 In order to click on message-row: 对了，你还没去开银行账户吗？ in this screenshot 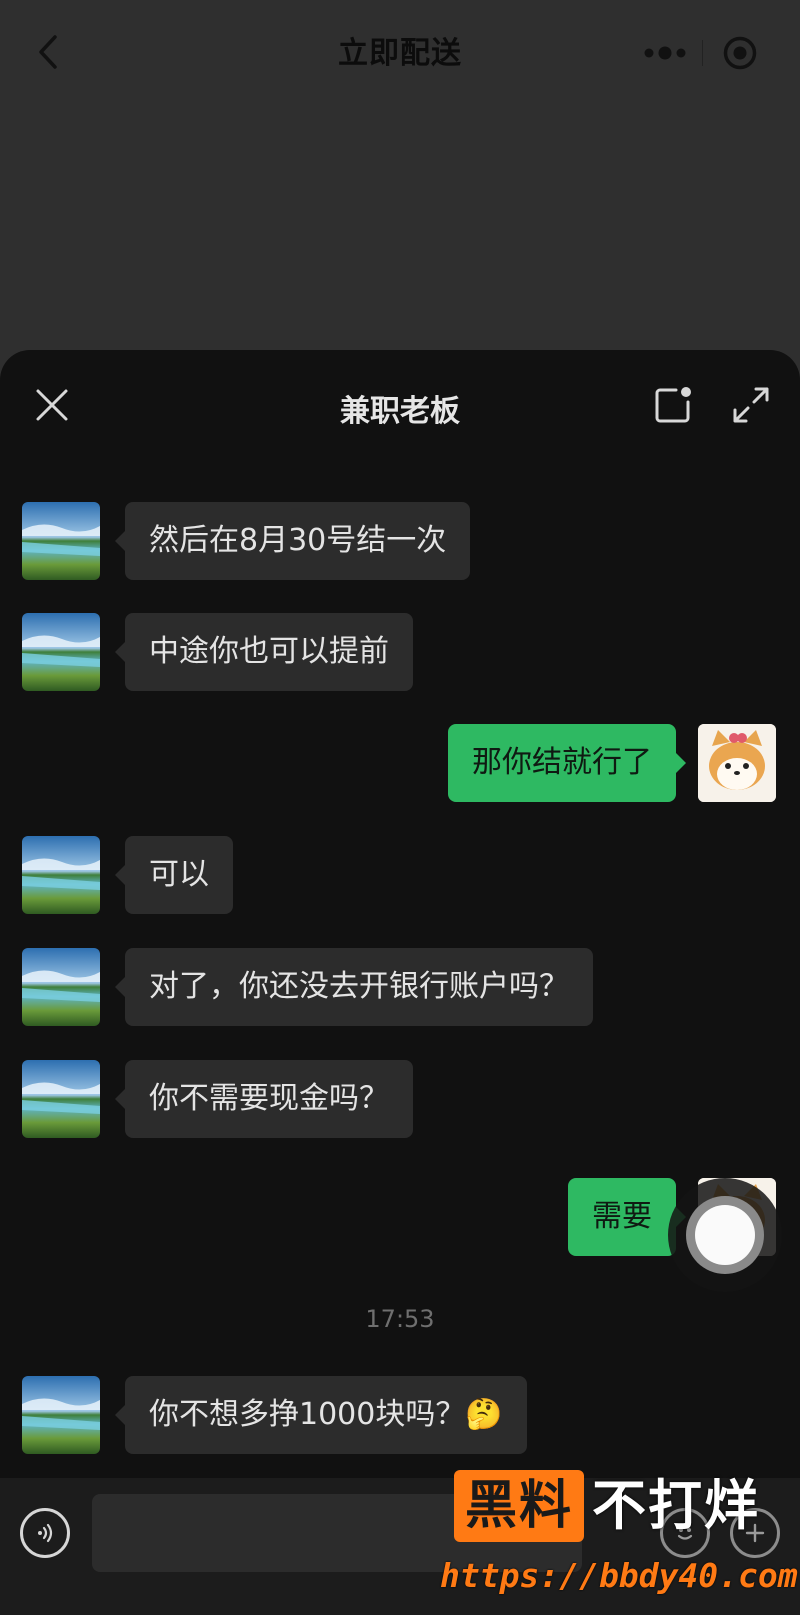, I will do `click(400, 988)`.